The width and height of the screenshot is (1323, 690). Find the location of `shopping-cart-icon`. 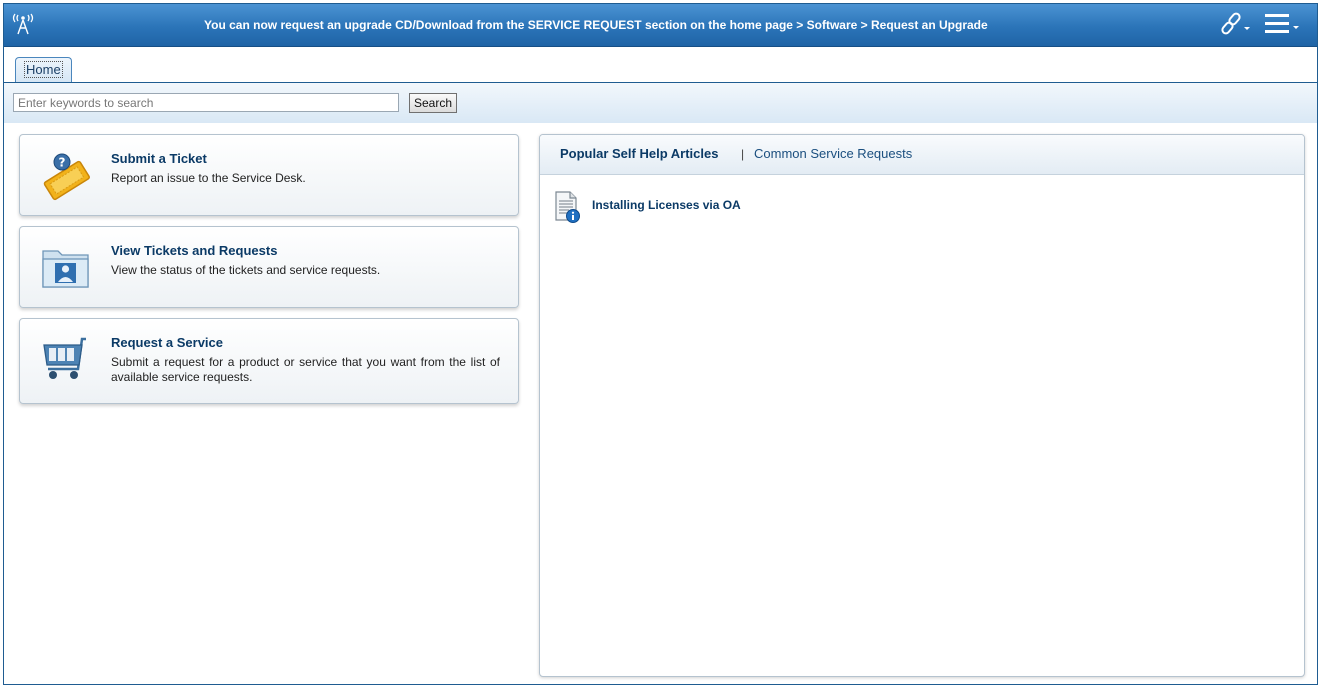

shopping-cart-icon is located at coordinates (64, 358).